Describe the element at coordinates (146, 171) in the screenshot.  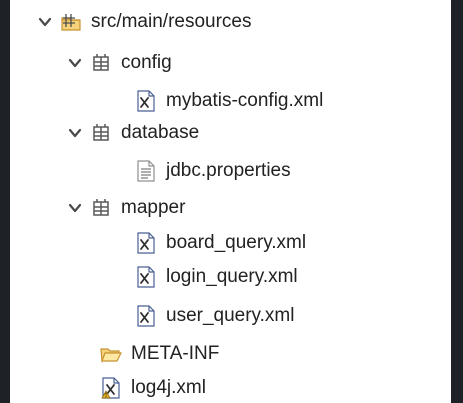
I see `properties-file-icon` at that location.